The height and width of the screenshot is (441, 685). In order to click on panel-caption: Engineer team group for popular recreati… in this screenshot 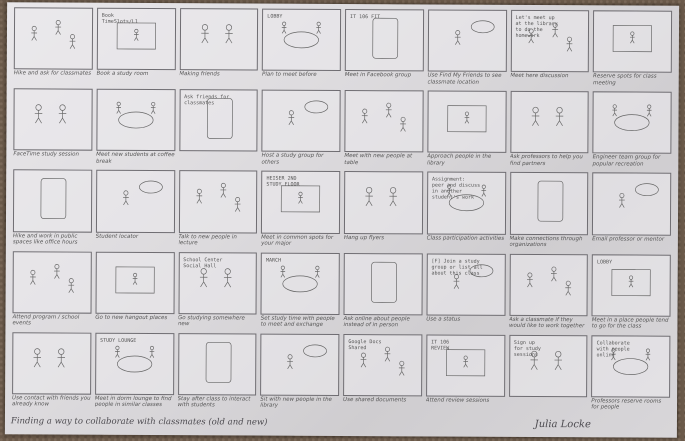, I will do `click(626, 161)`.